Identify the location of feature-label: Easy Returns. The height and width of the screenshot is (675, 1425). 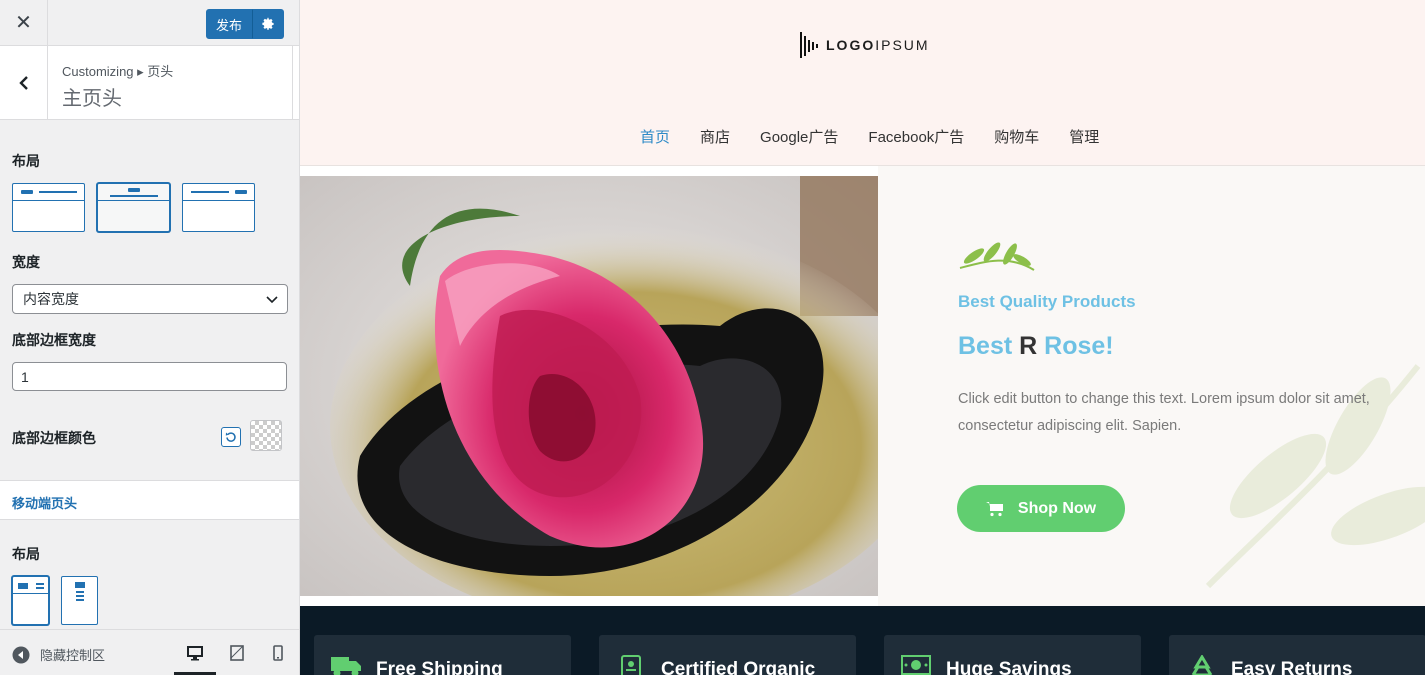
(1292, 667).